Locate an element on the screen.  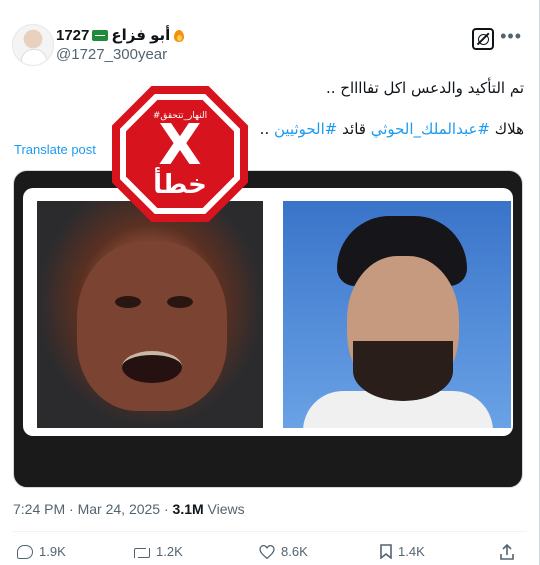
bookmark-count: 1.4K is located at coordinates (411, 551).